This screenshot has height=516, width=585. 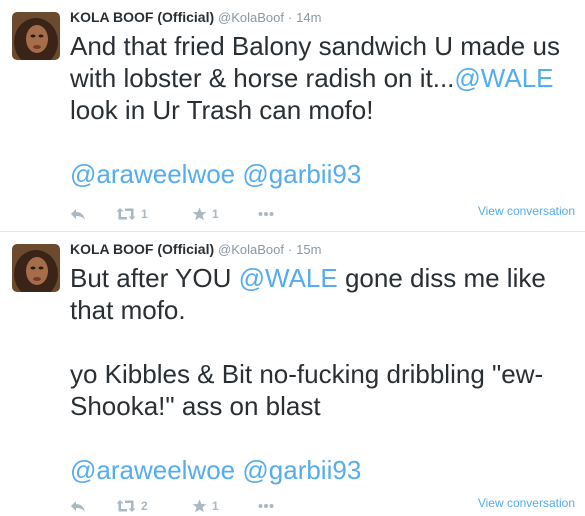 What do you see at coordinates (154, 278) in the screenshot?
I see `text-run: But after YOU` at bounding box center [154, 278].